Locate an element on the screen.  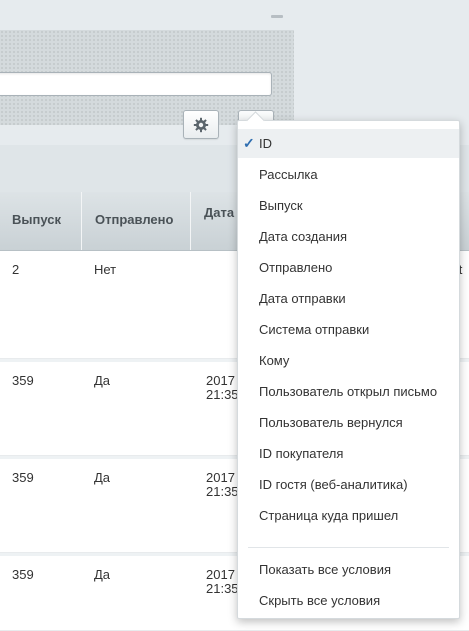
settings-button is located at coordinates (201, 124).